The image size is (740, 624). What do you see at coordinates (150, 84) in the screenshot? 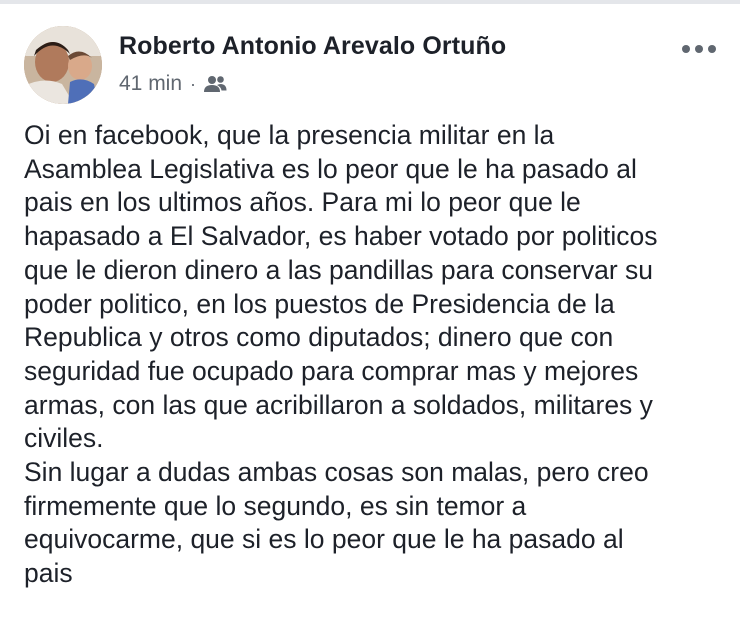
I see `post-timestamp: 41 min` at bounding box center [150, 84].